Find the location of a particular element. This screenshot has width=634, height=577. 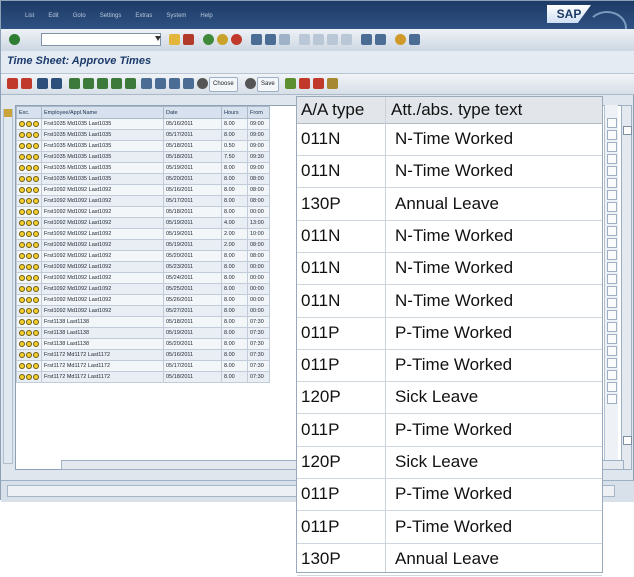

lock-icon is located at coordinates (332, 83).